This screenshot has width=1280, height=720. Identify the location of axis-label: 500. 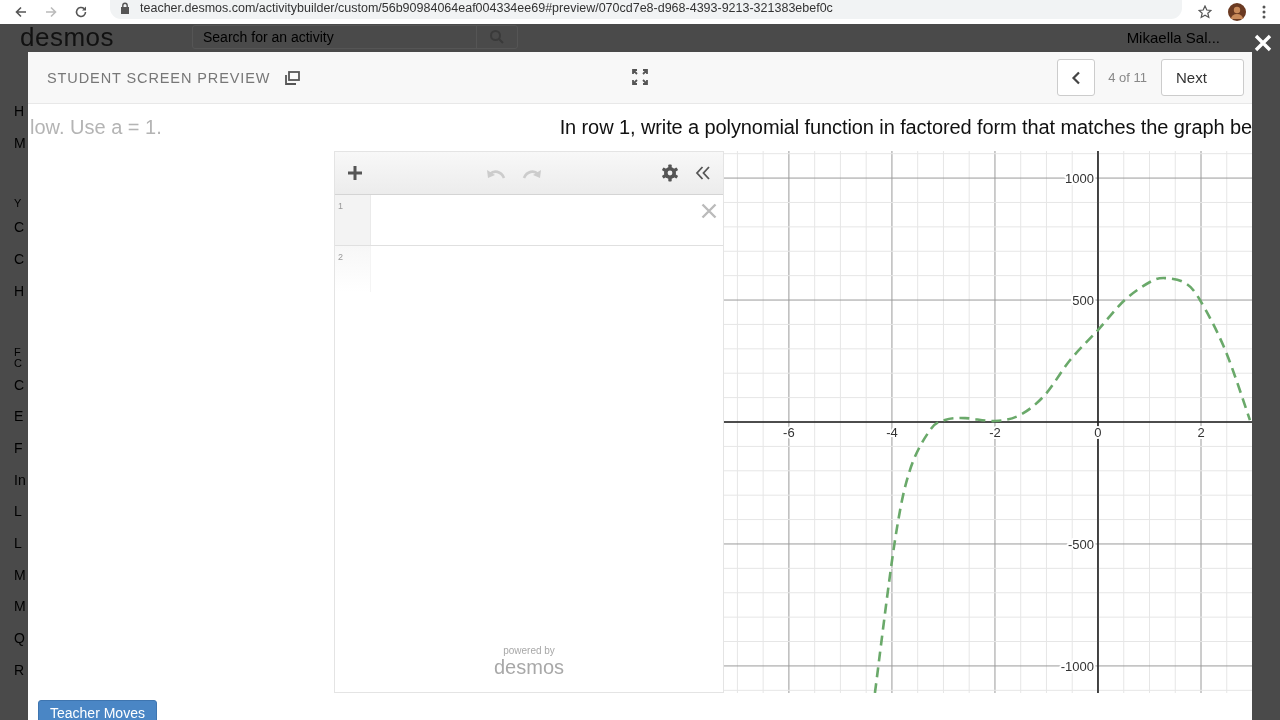
(1083, 301).